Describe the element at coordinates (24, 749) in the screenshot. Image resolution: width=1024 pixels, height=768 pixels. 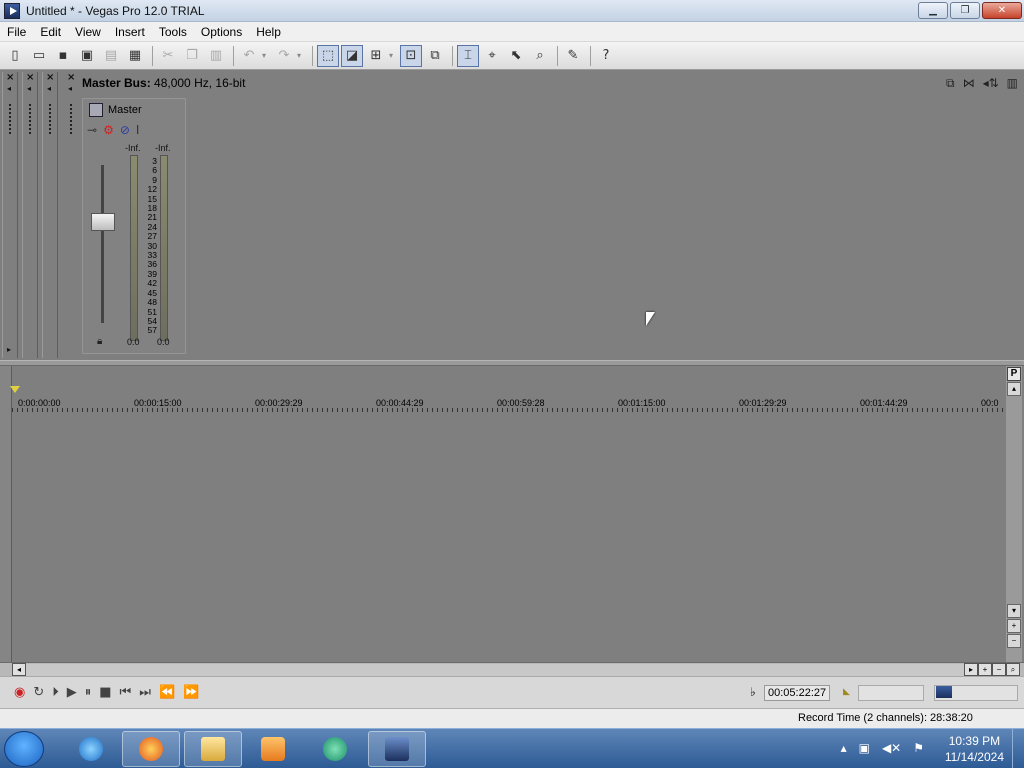
I see `start-button-icon` at that location.